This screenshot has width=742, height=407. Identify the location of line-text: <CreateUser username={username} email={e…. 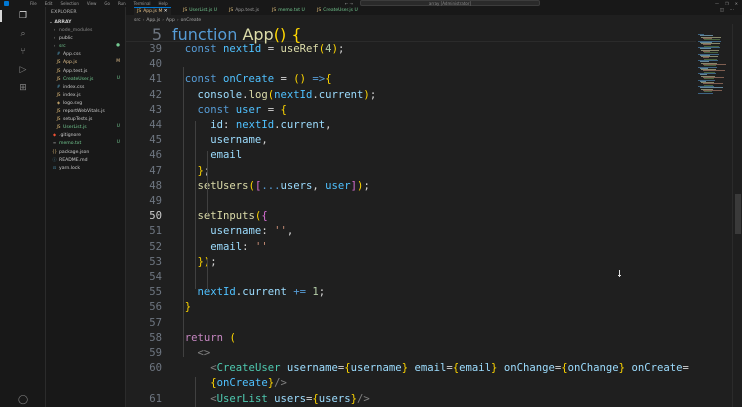
(449, 368).